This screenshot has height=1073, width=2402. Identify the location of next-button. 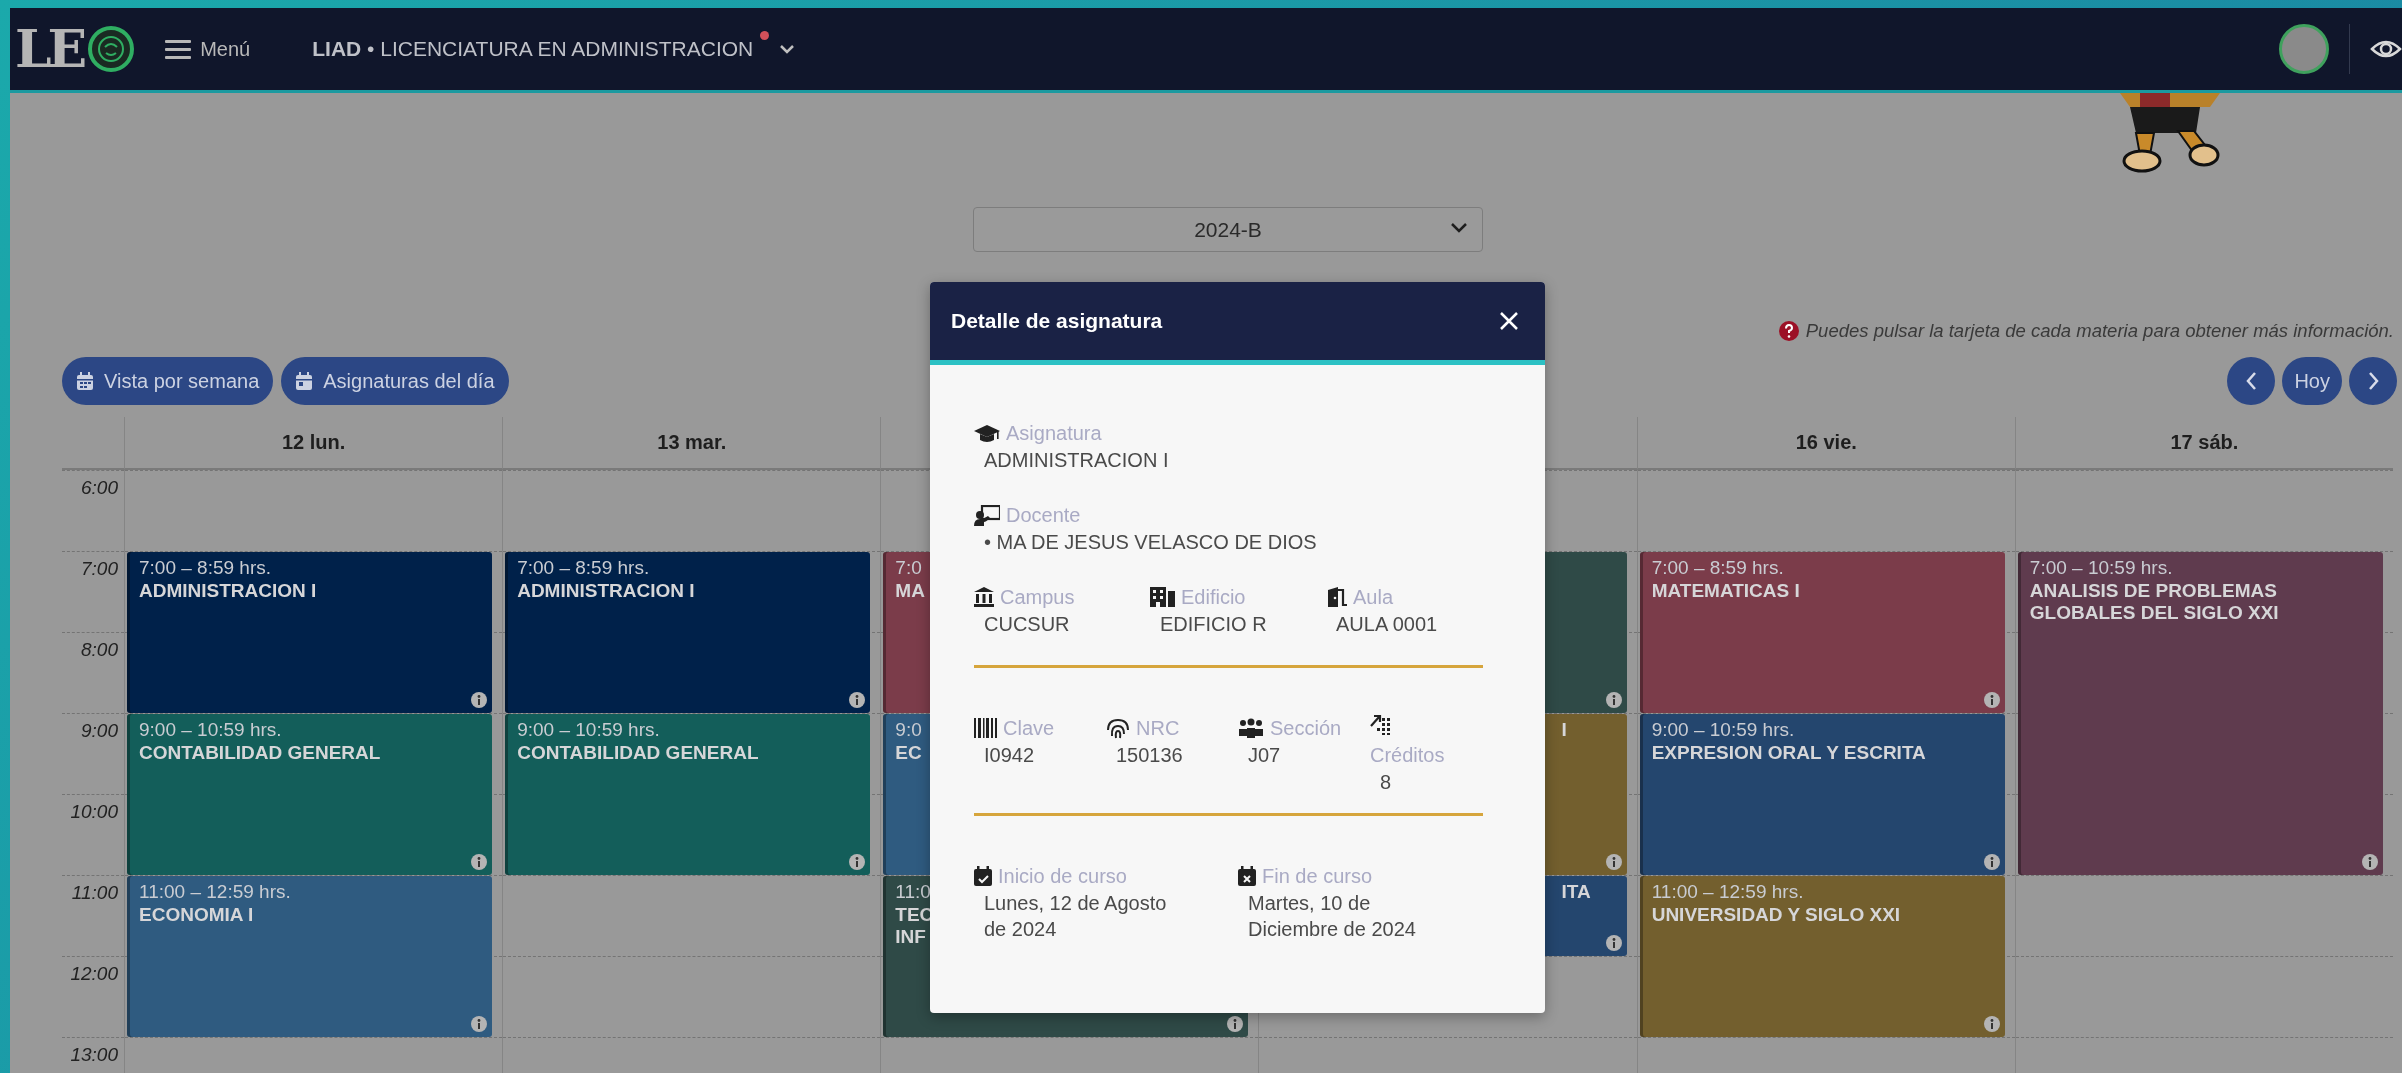
(2373, 380).